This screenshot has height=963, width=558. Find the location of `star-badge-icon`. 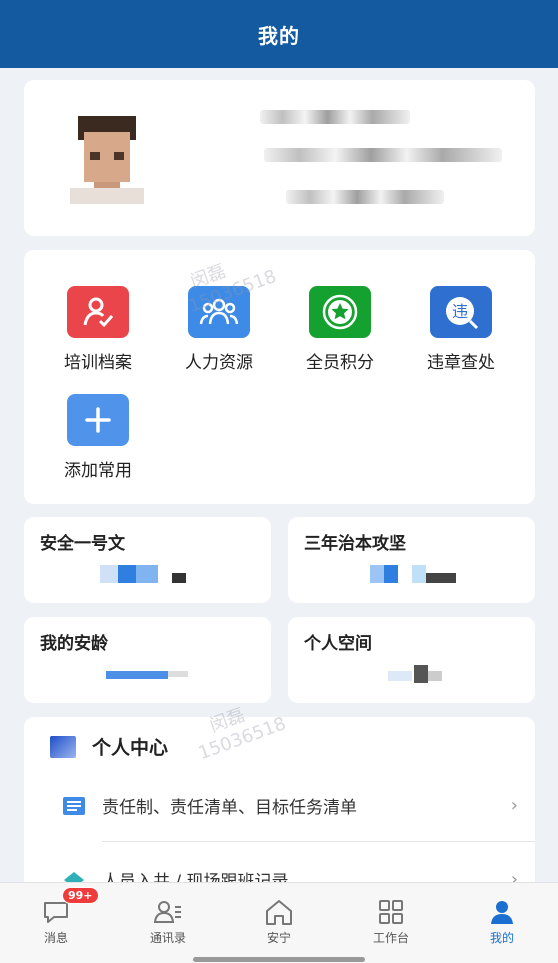

star-badge-icon is located at coordinates (340, 312).